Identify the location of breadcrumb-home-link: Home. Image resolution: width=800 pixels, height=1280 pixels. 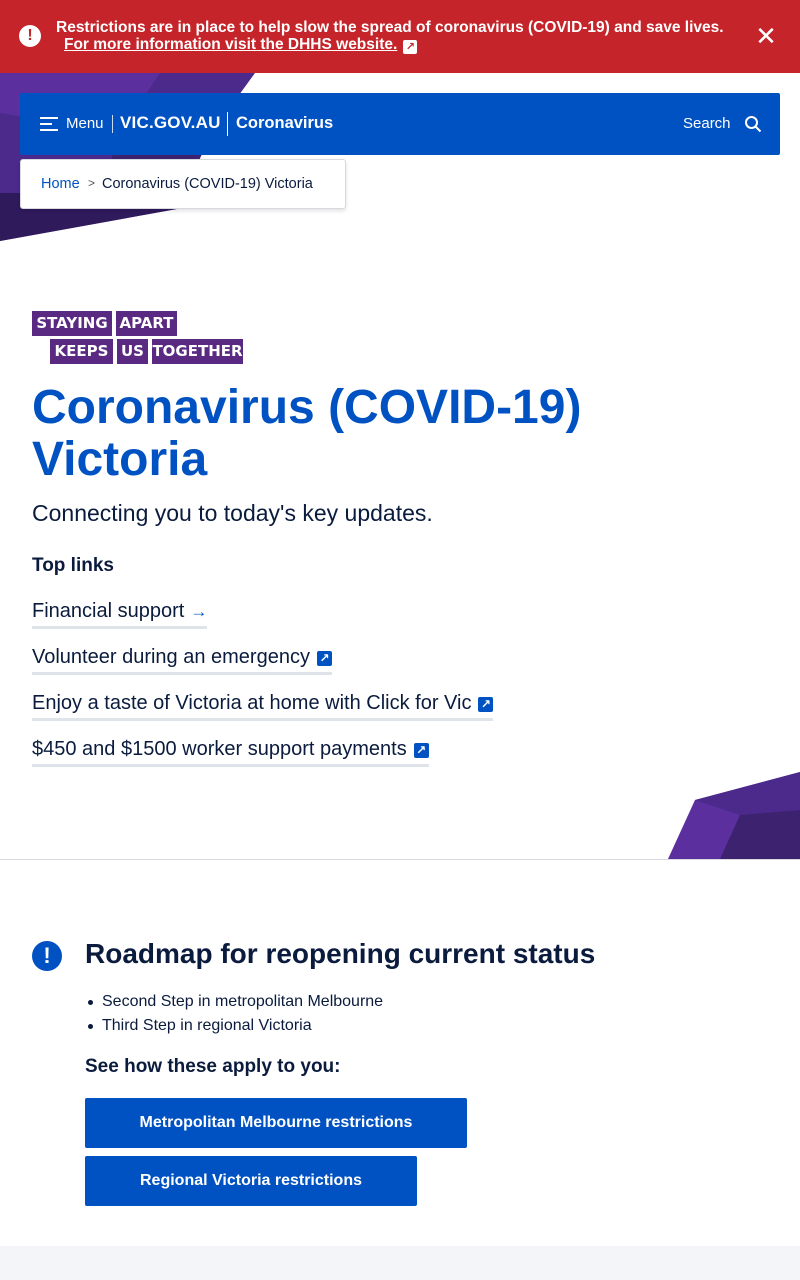
(60, 184).